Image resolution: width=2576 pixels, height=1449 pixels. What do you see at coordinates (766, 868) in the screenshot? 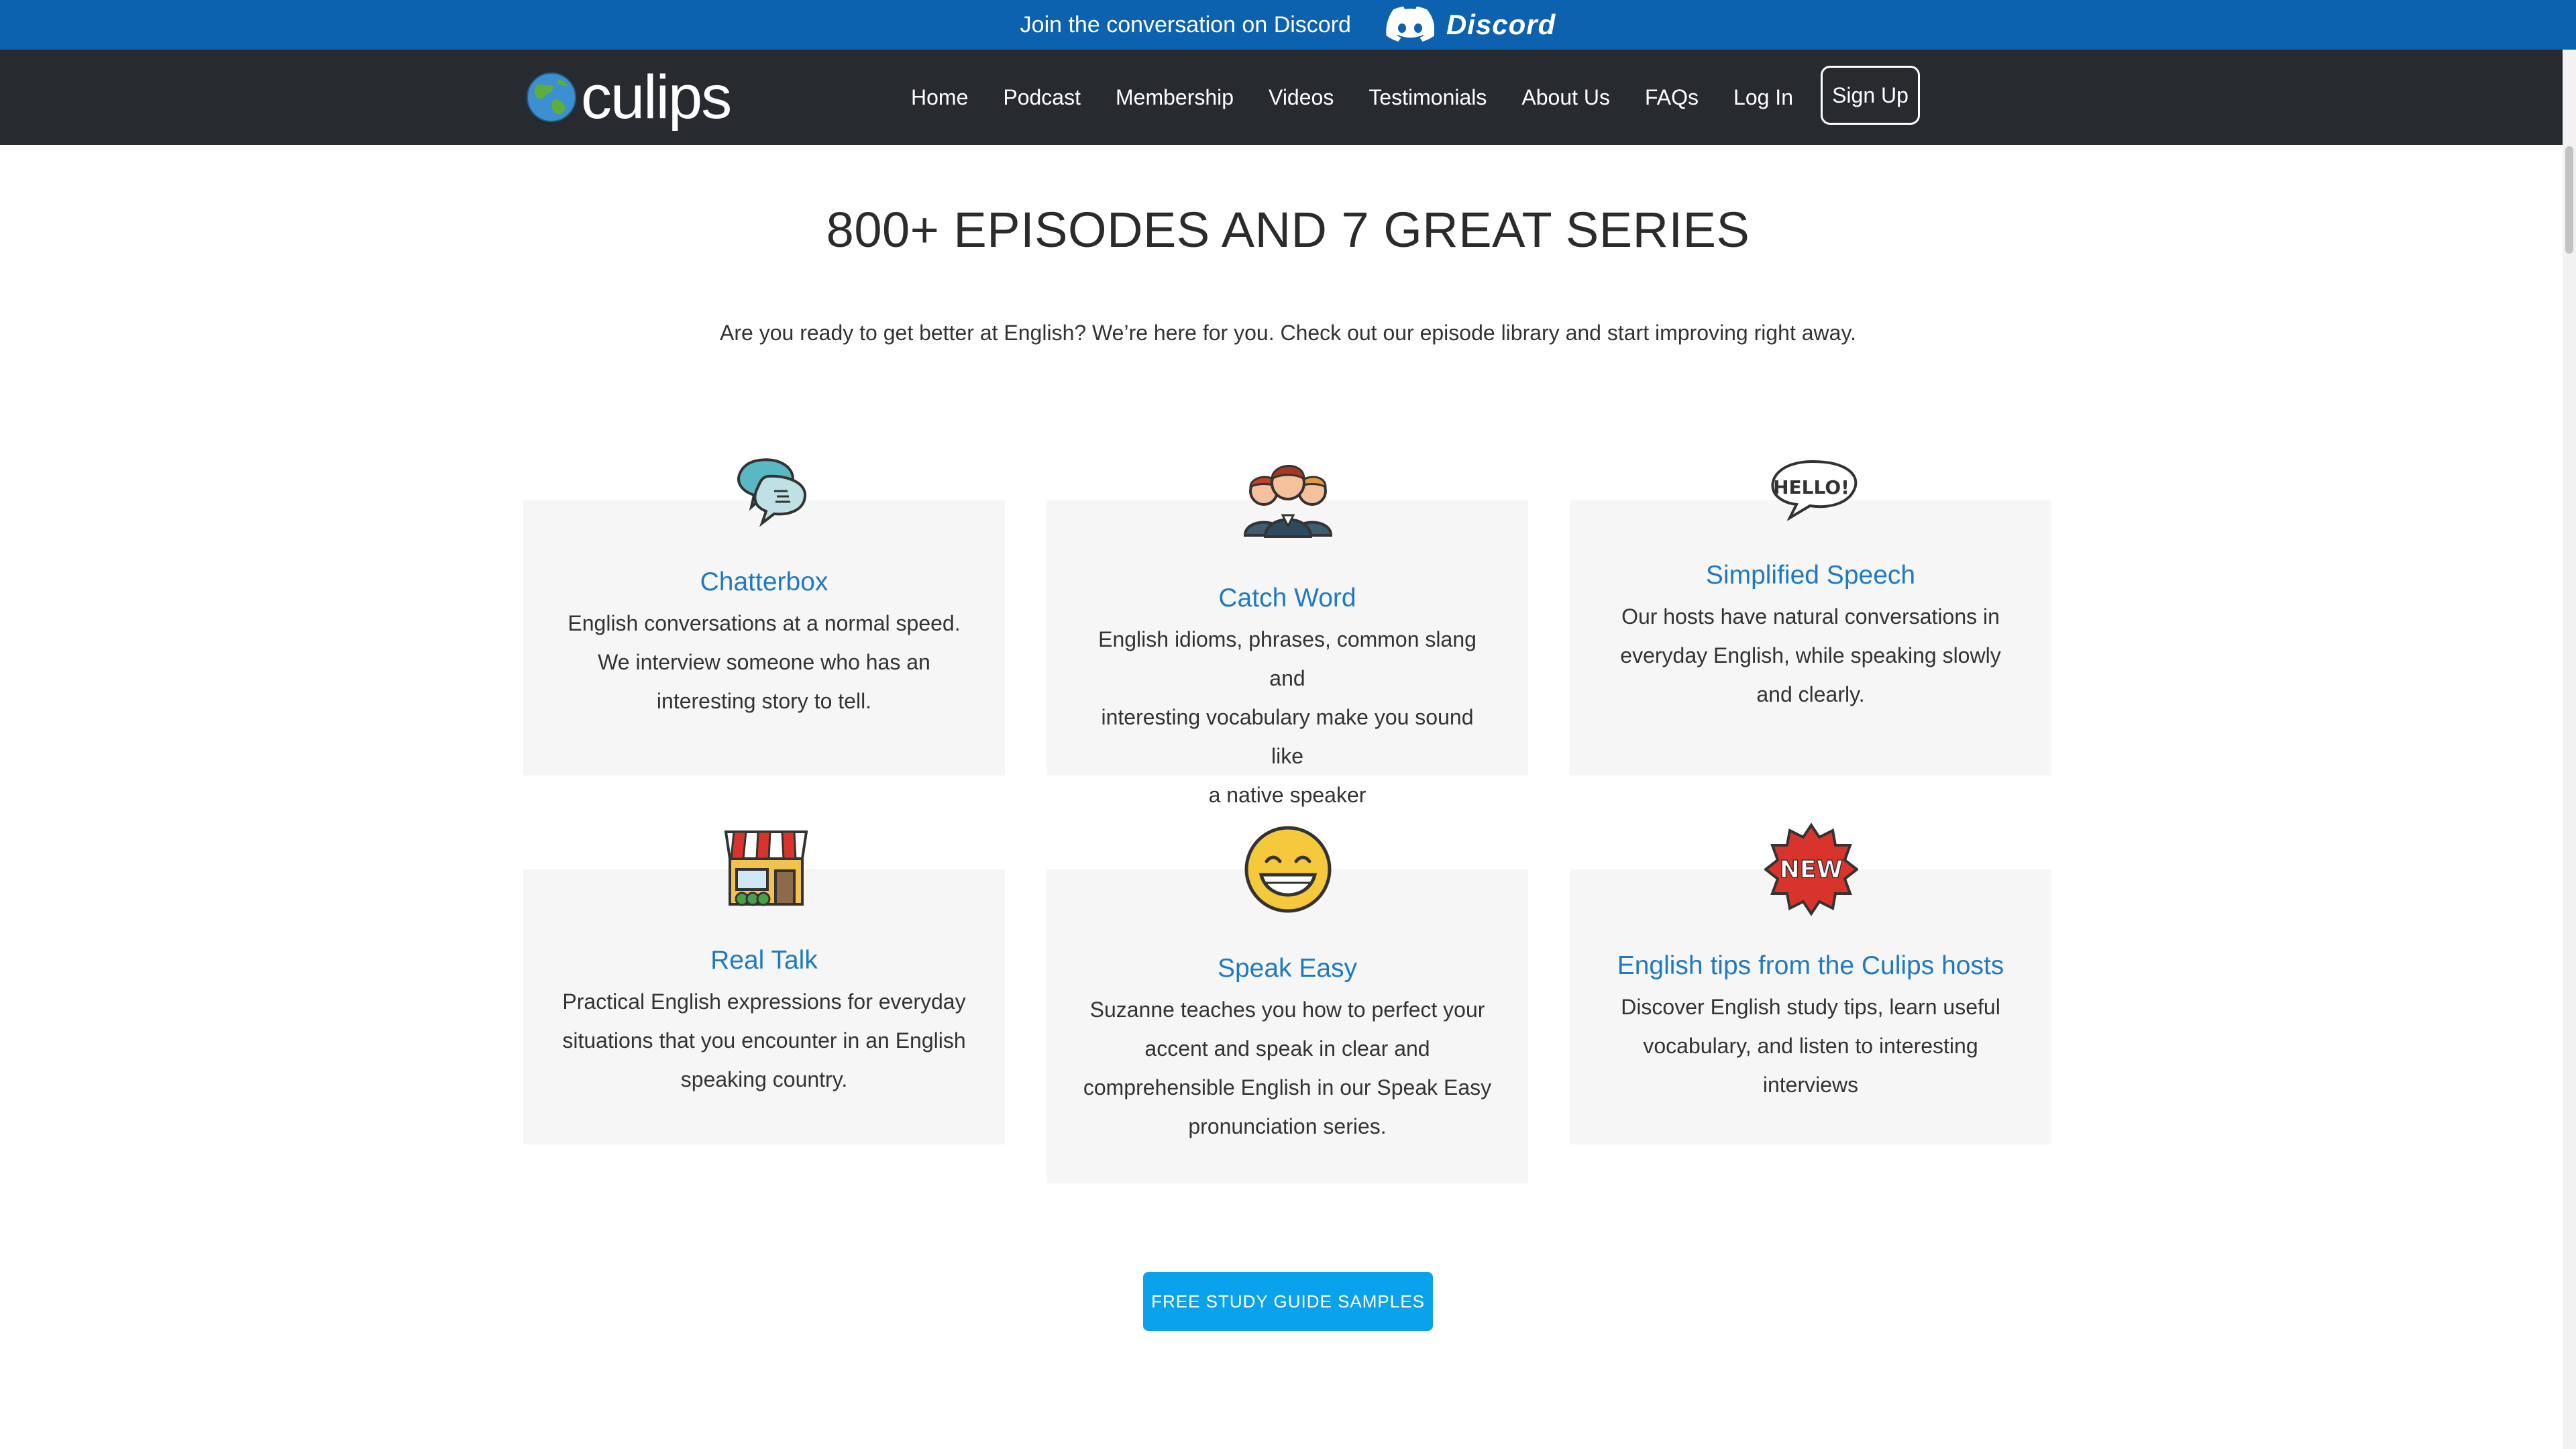
I see `storefront-icon` at bounding box center [766, 868].